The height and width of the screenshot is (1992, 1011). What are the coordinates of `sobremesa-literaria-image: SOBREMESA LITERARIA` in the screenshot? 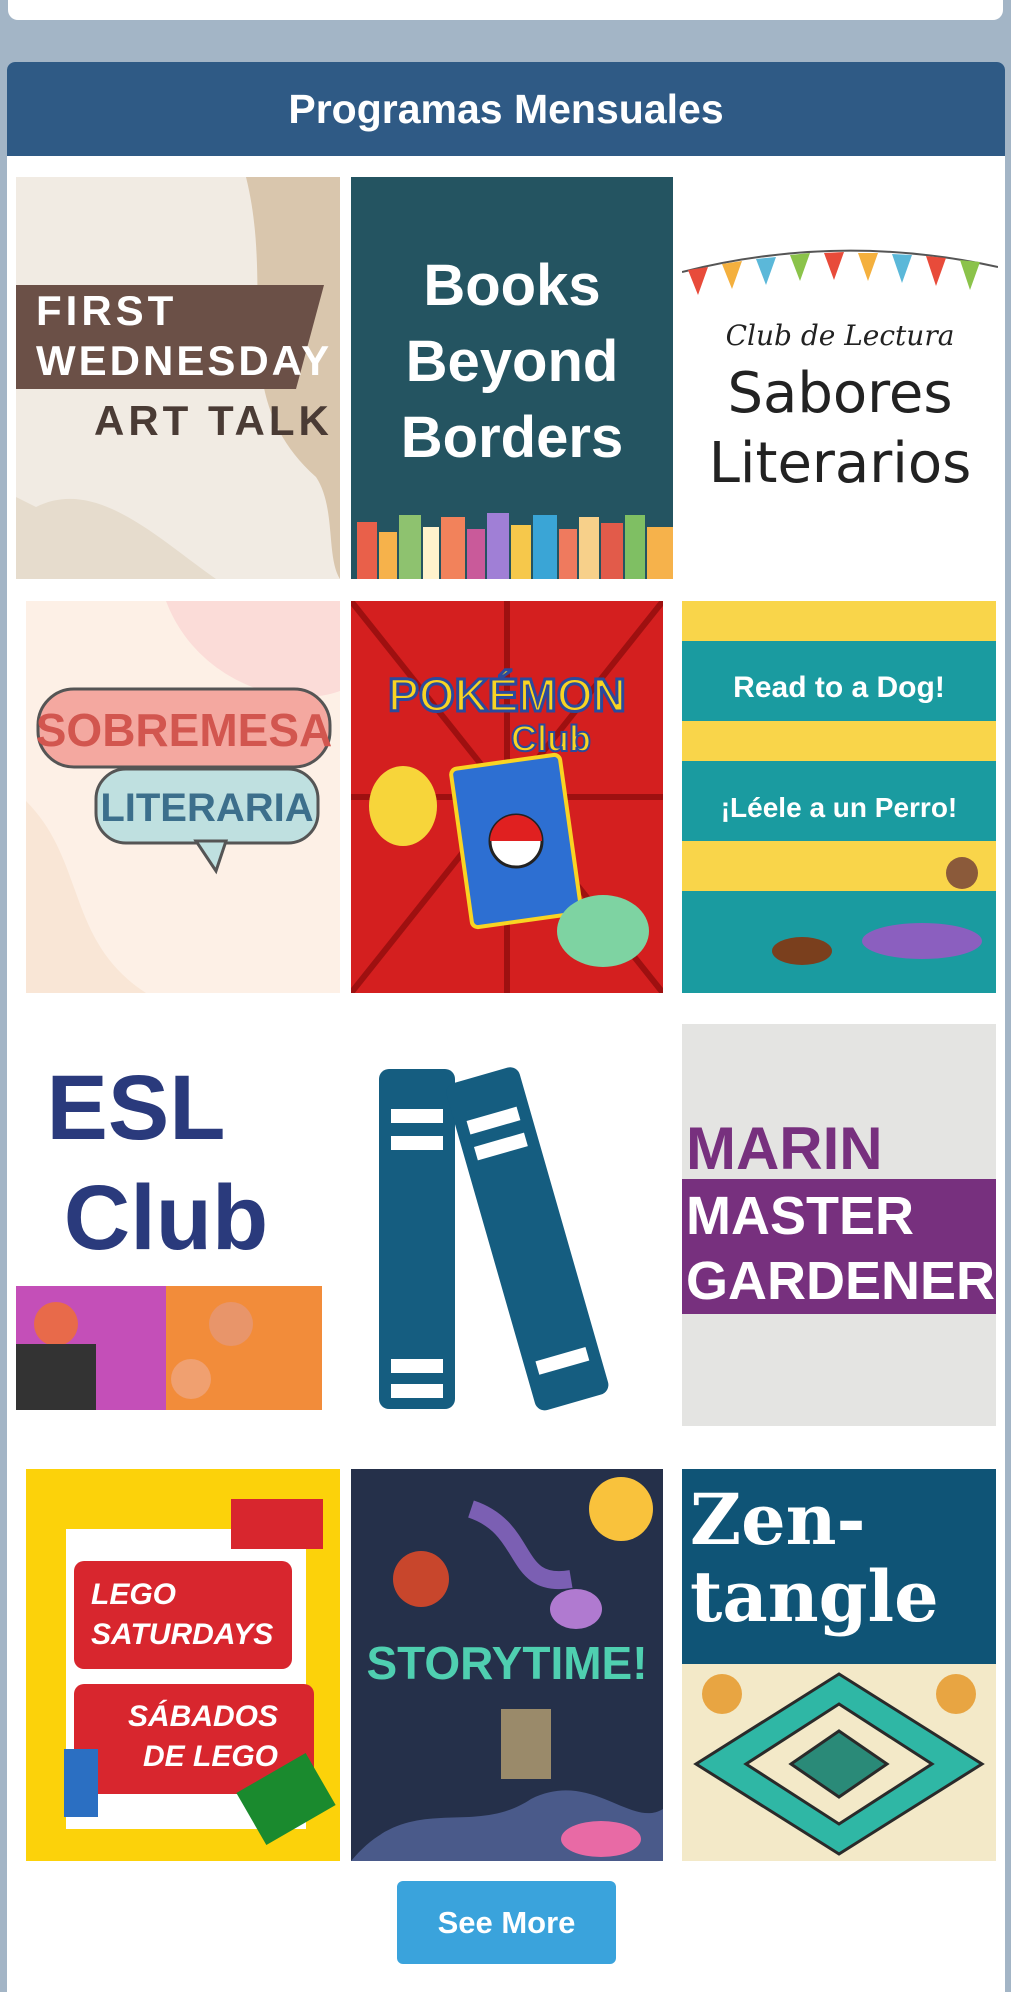 It's located at (183, 797).